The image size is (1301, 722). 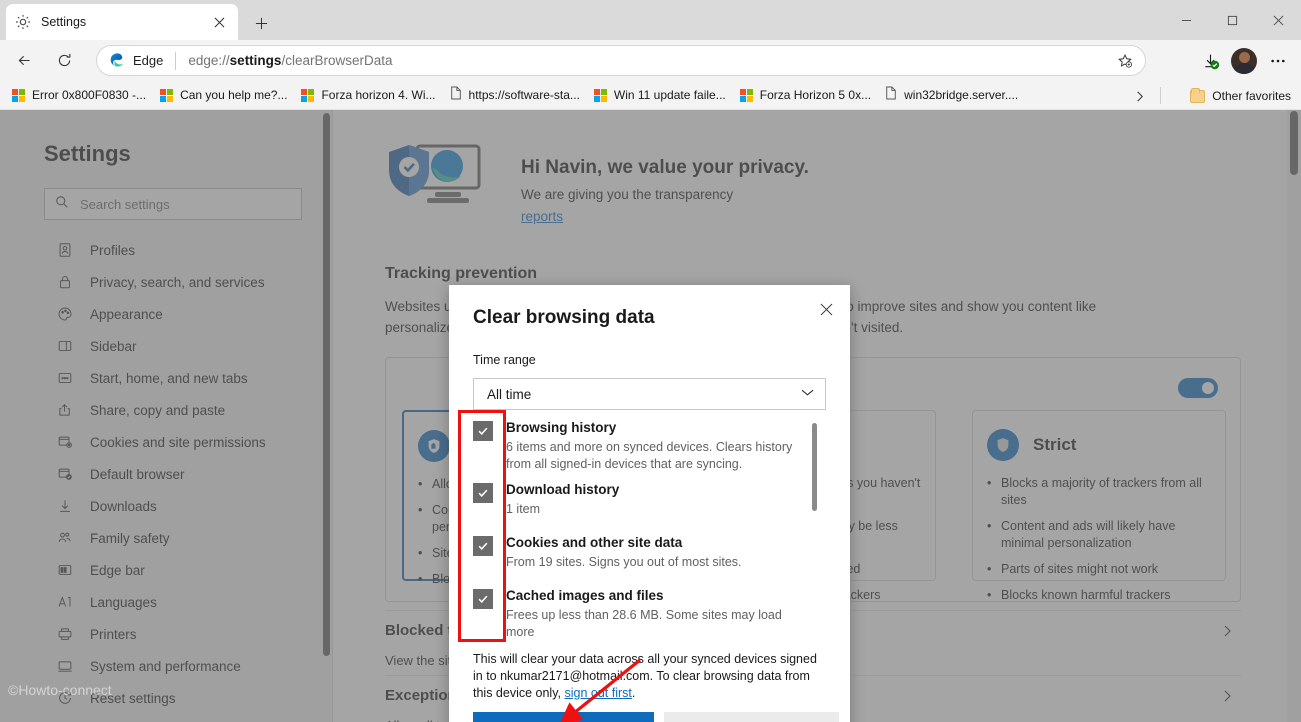 I want to click on sidebar-item-default-browser: Default browser, so click(x=165, y=474).